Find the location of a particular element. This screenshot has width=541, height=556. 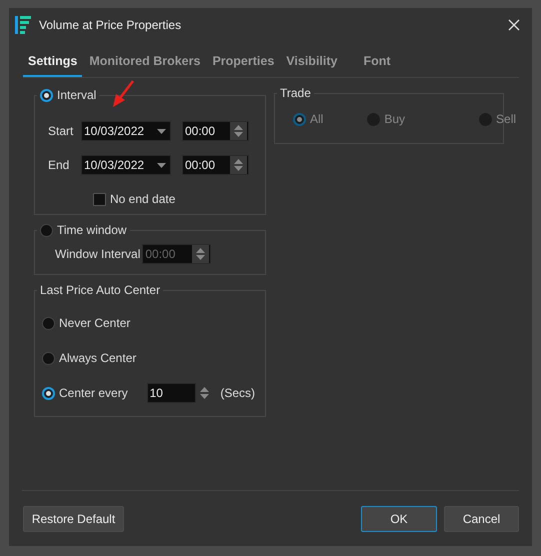

radio-label: All is located at coordinates (317, 119).